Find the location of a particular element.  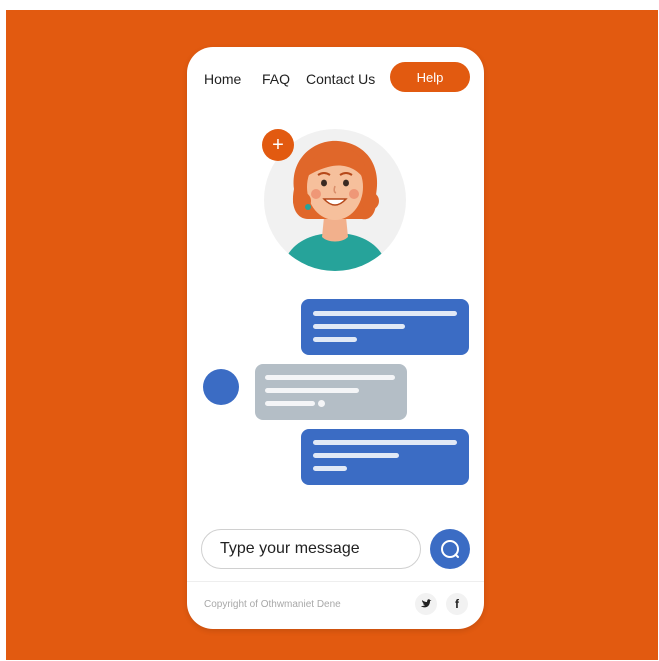

facebook-icon: f is located at coordinates (457, 604).